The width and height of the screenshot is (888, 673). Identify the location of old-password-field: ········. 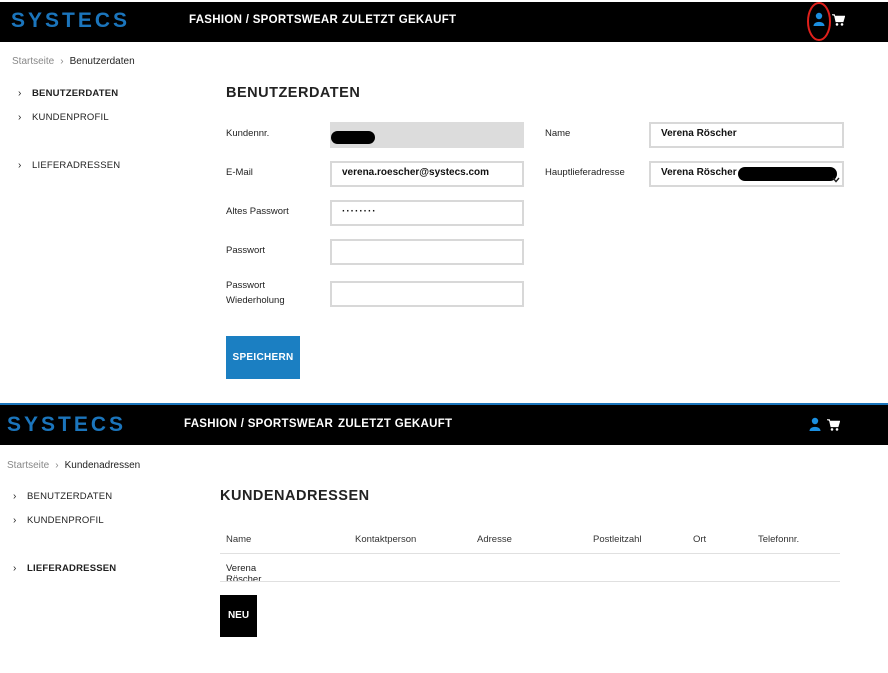
(427, 213).